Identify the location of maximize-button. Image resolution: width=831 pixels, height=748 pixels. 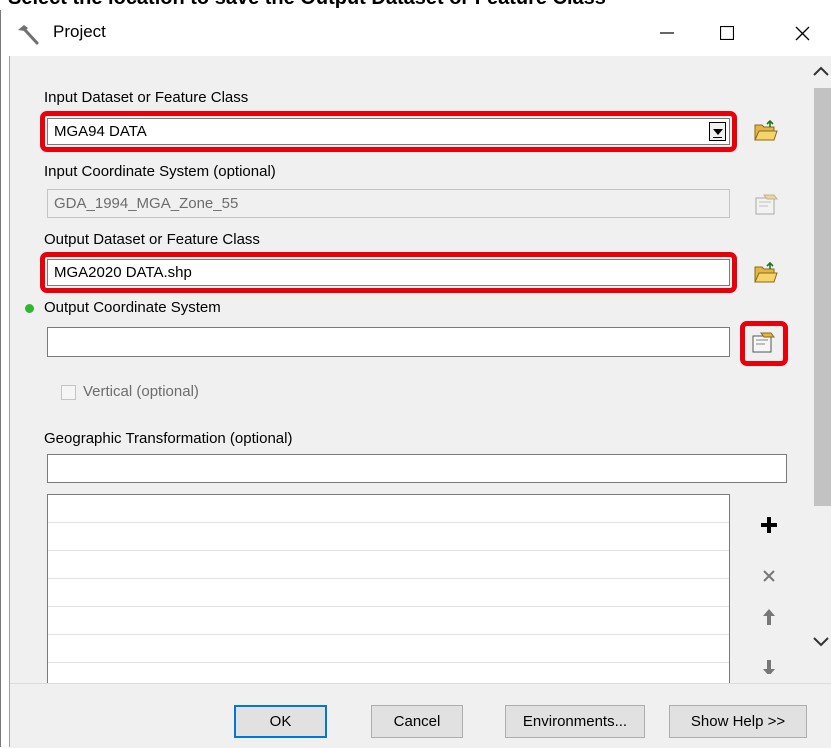
(727, 33).